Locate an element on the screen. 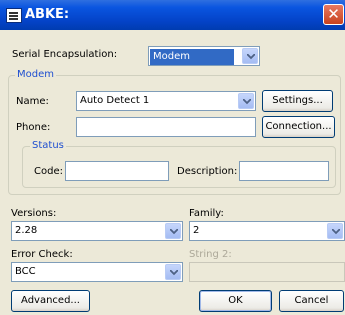  string2-input is located at coordinates (267, 272).